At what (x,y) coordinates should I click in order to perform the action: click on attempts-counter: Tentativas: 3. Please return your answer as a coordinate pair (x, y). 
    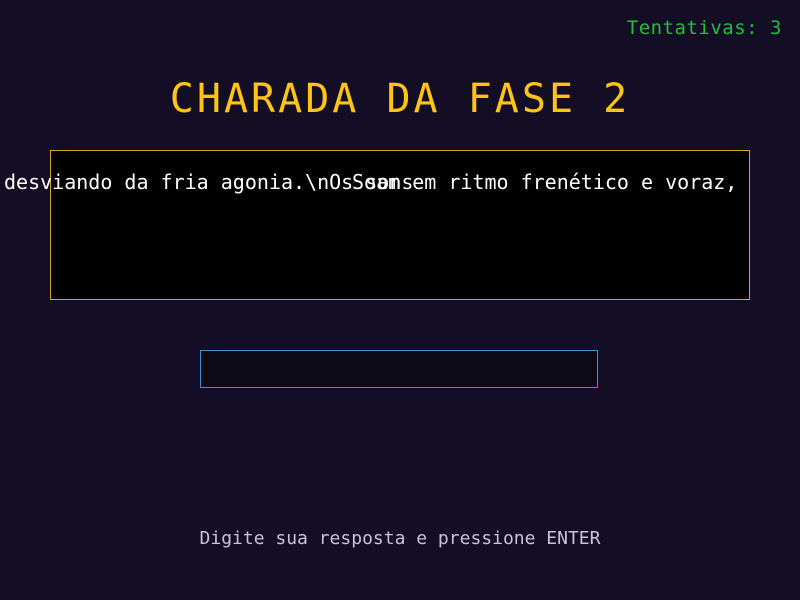
    Looking at the image, I should click on (704, 28).